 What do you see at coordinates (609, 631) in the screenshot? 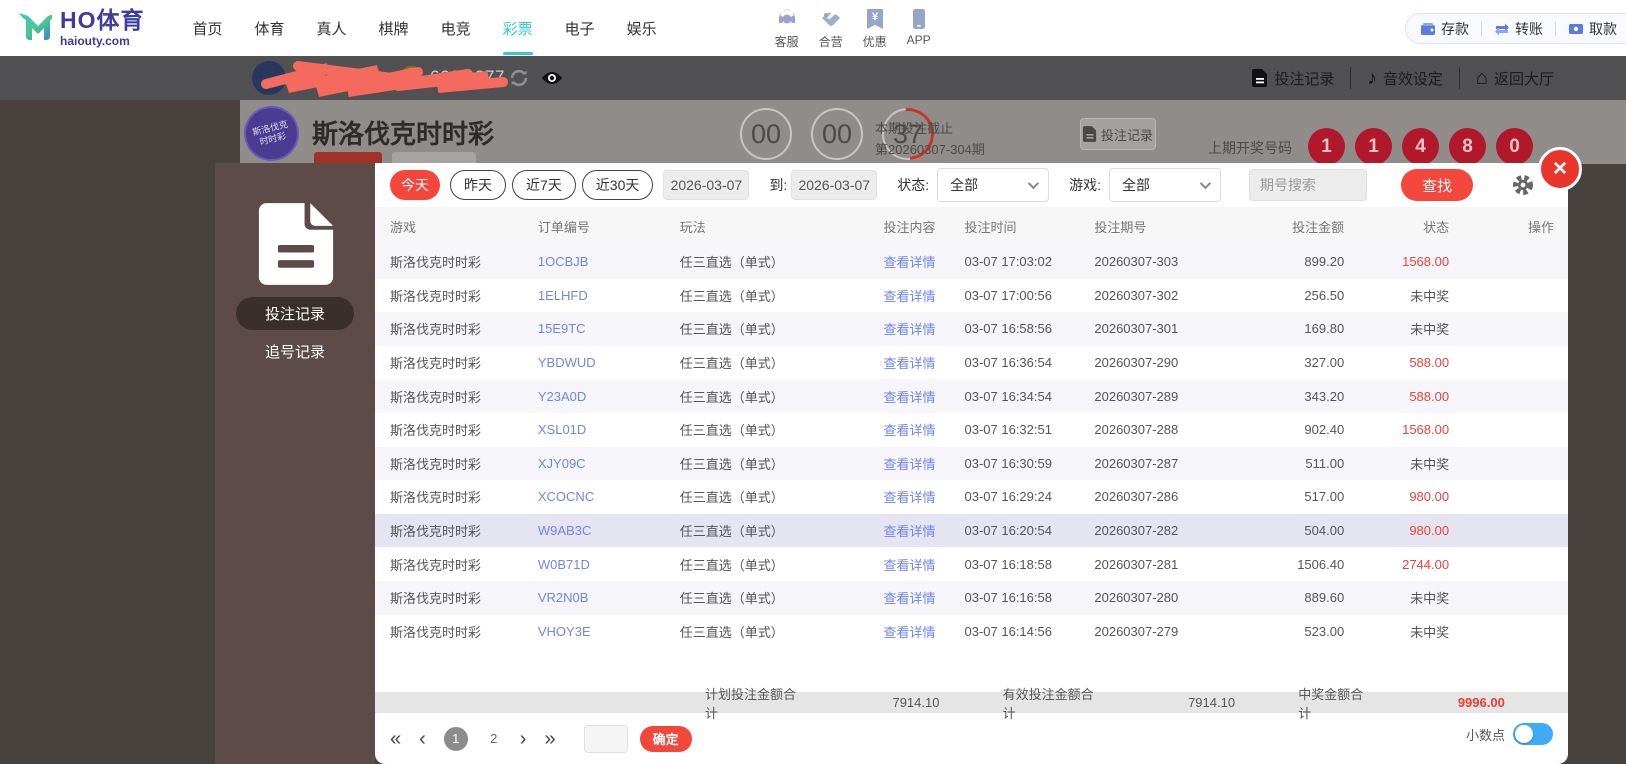
I see `order-id-link: VHOY3E` at bounding box center [609, 631].